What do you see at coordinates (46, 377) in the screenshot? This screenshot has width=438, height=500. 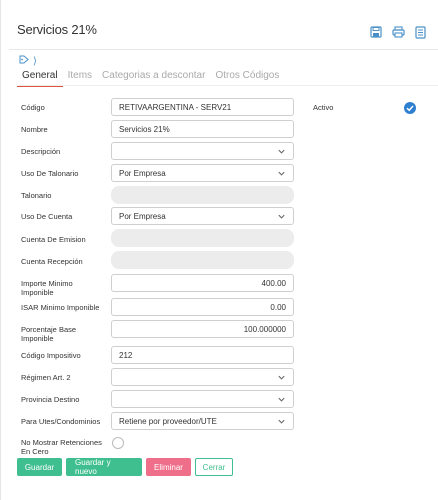 I see `regimen-label: Régimen Art. 2` at bounding box center [46, 377].